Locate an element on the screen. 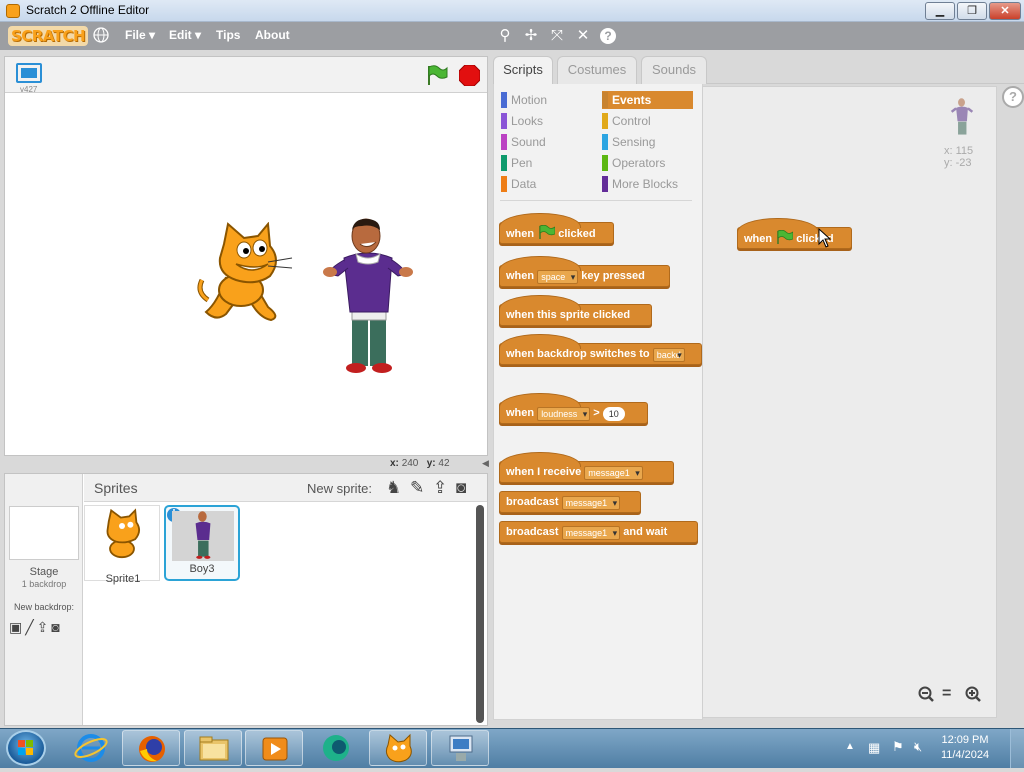  show-desktop-button is located at coordinates (1017, 748).